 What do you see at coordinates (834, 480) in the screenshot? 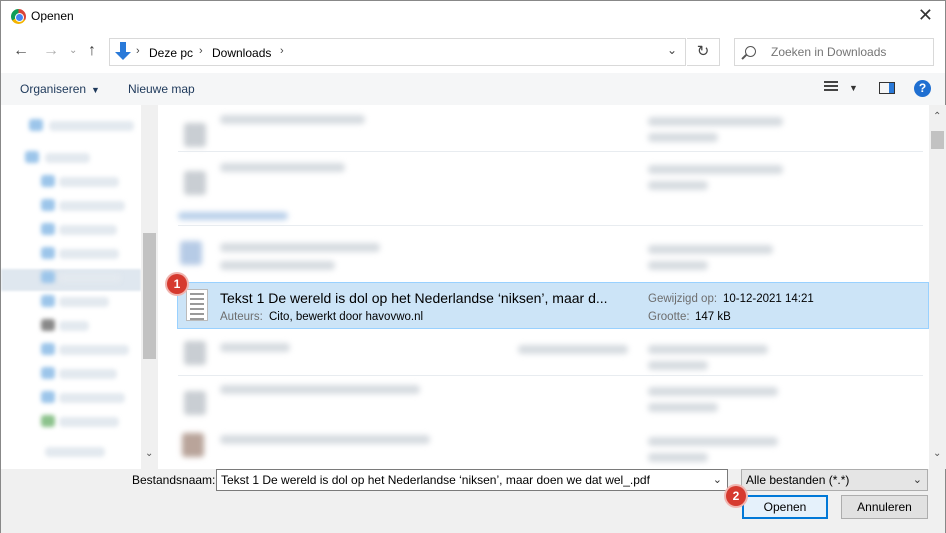
I see `file-type-select: Alle bestanden (*.*) ⌄` at bounding box center [834, 480].